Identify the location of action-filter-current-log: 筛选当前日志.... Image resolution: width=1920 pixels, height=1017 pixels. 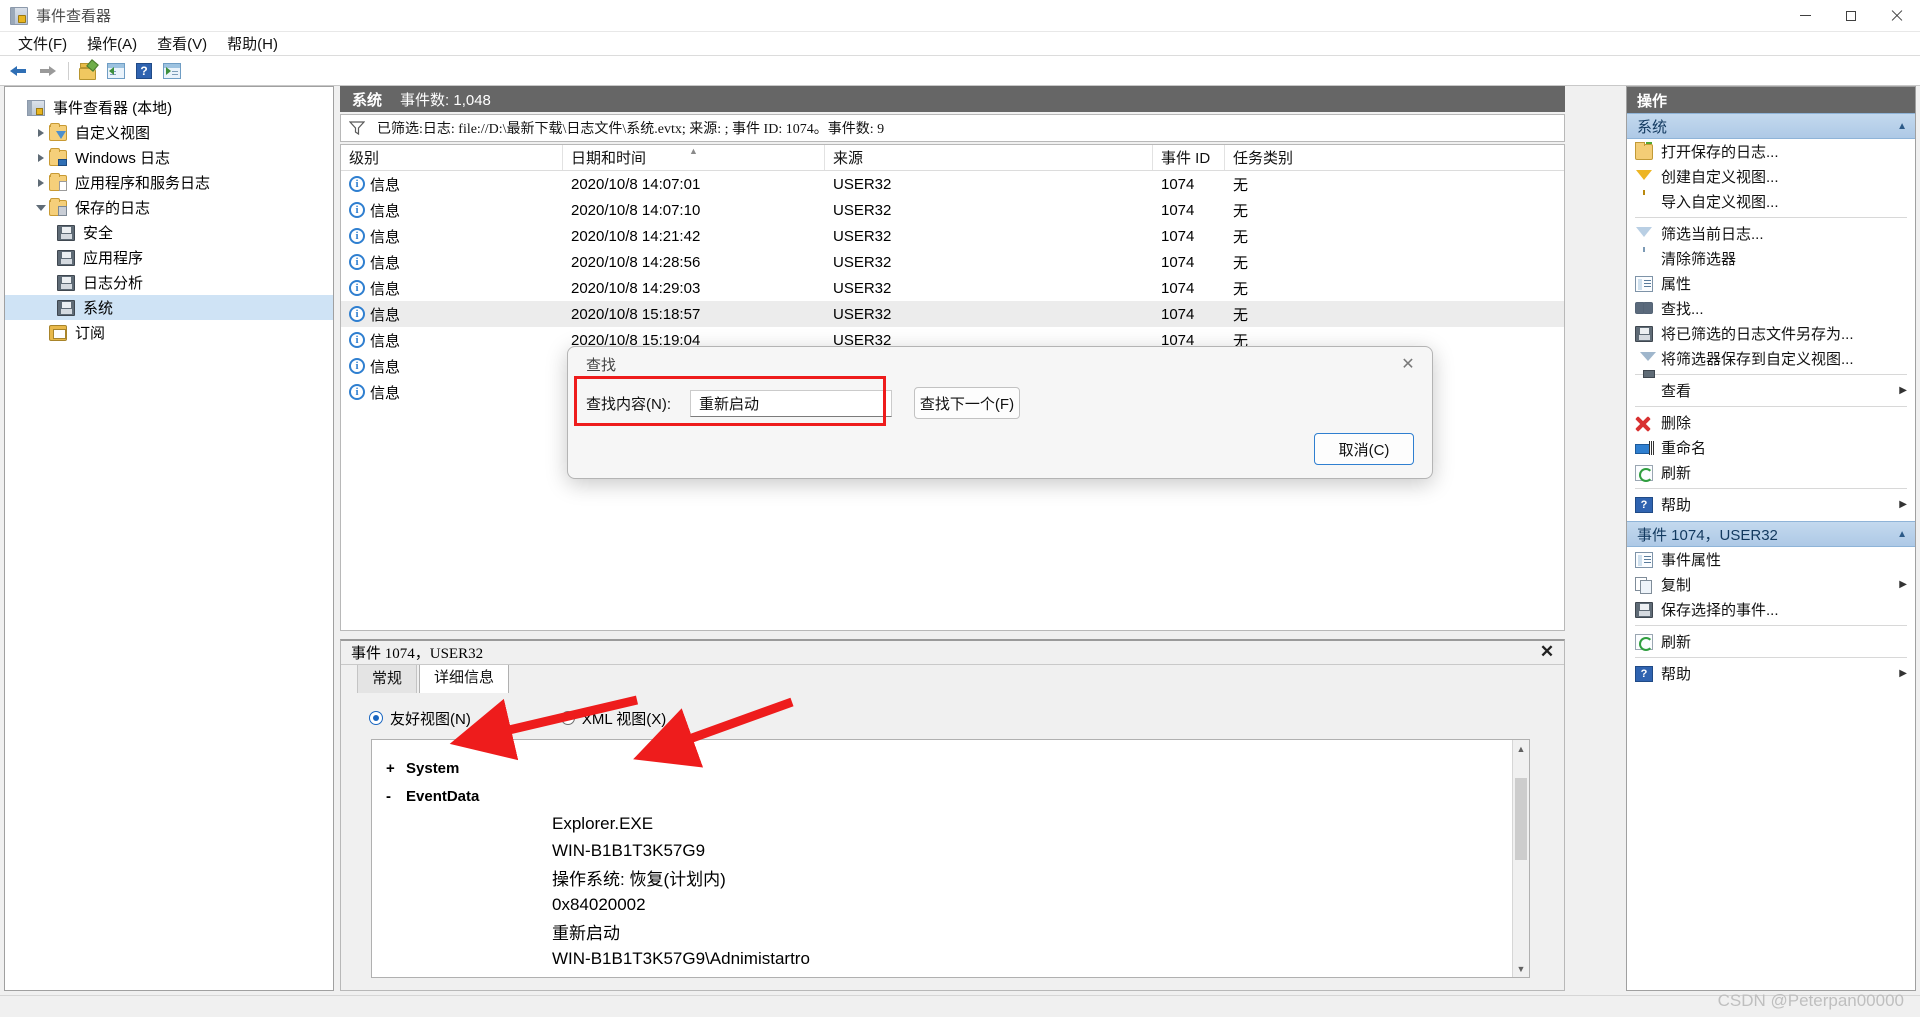
(1771, 236).